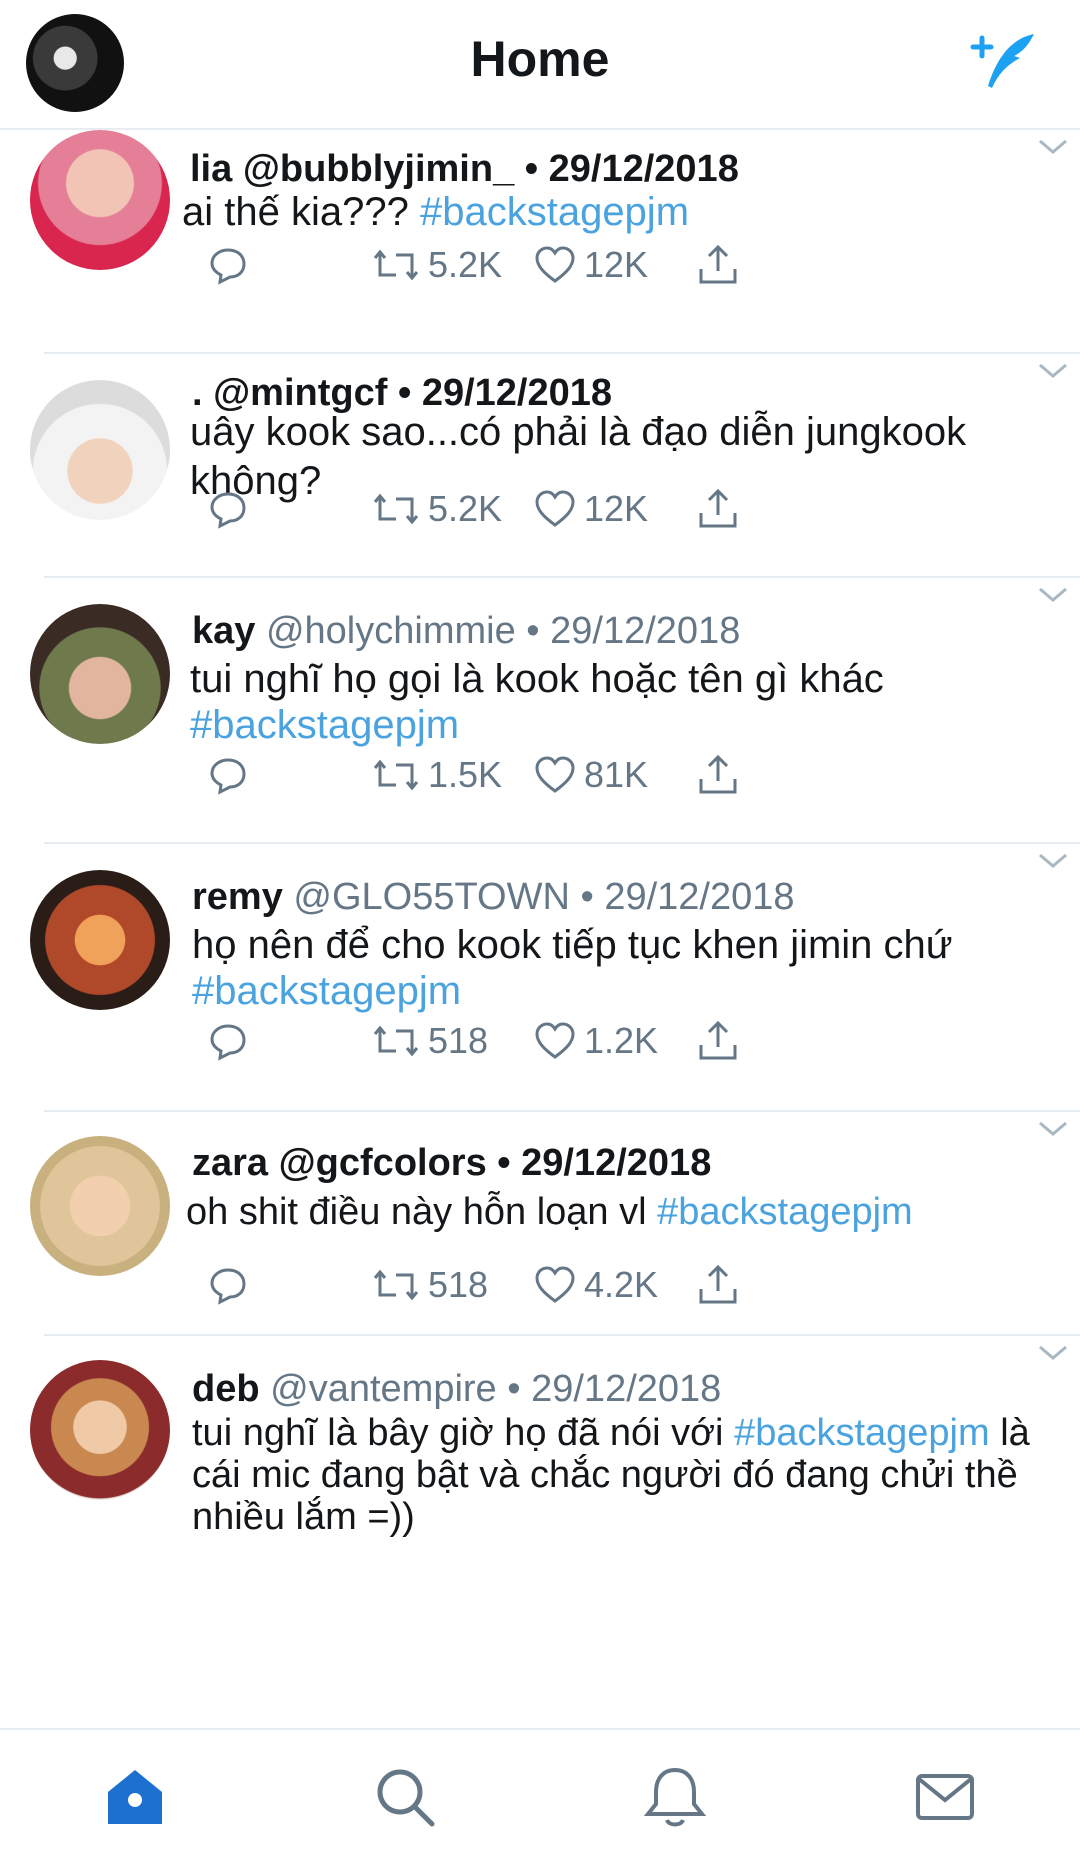 The image size is (1080, 1864). What do you see at coordinates (596, 1285) in the screenshot?
I see `like-button: 4.2K` at bounding box center [596, 1285].